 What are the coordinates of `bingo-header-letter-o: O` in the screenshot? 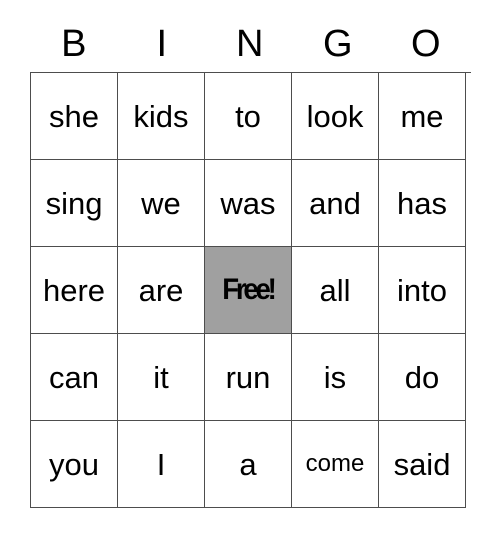 It's located at (426, 44).